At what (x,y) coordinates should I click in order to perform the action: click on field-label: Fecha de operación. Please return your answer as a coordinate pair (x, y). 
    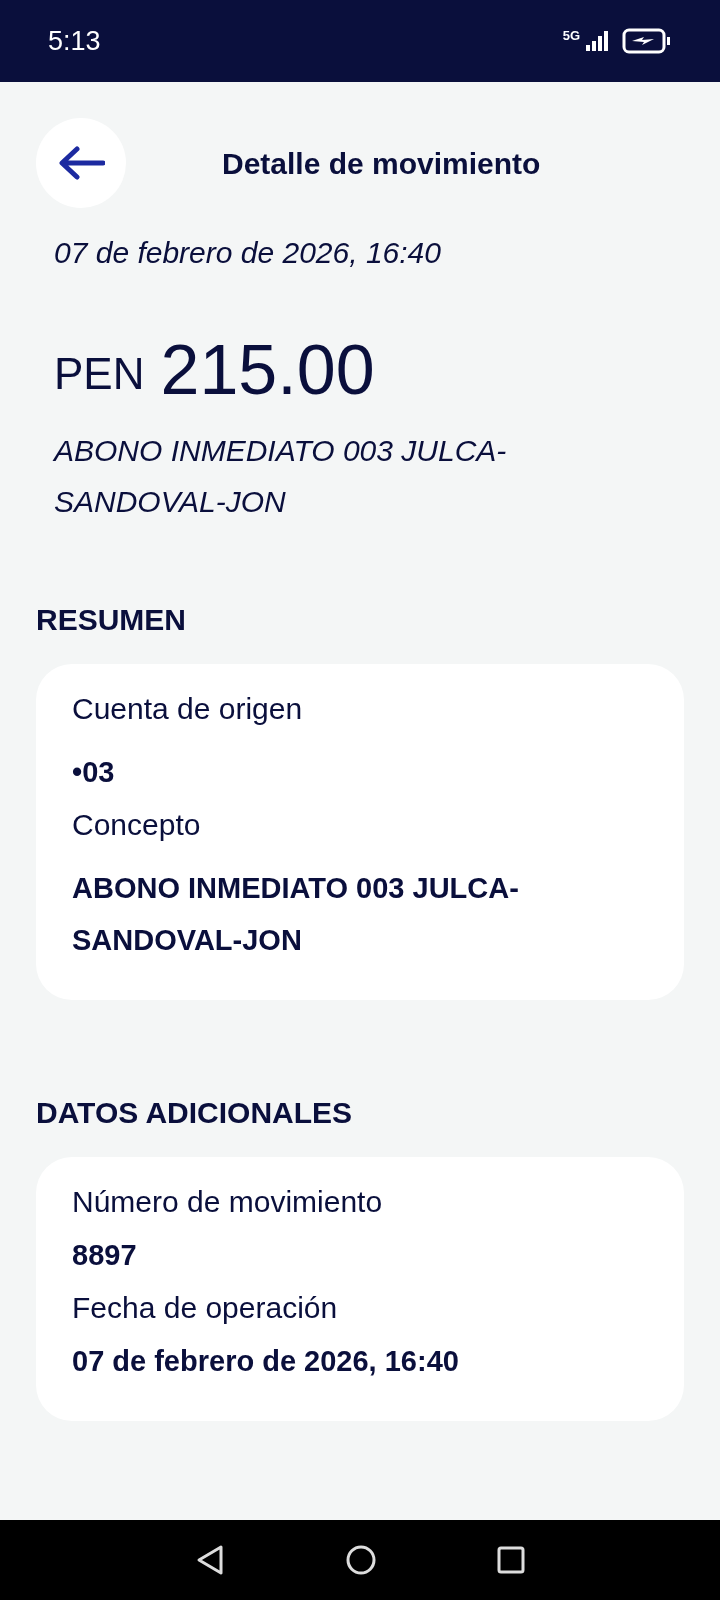
    Looking at the image, I should click on (205, 1308).